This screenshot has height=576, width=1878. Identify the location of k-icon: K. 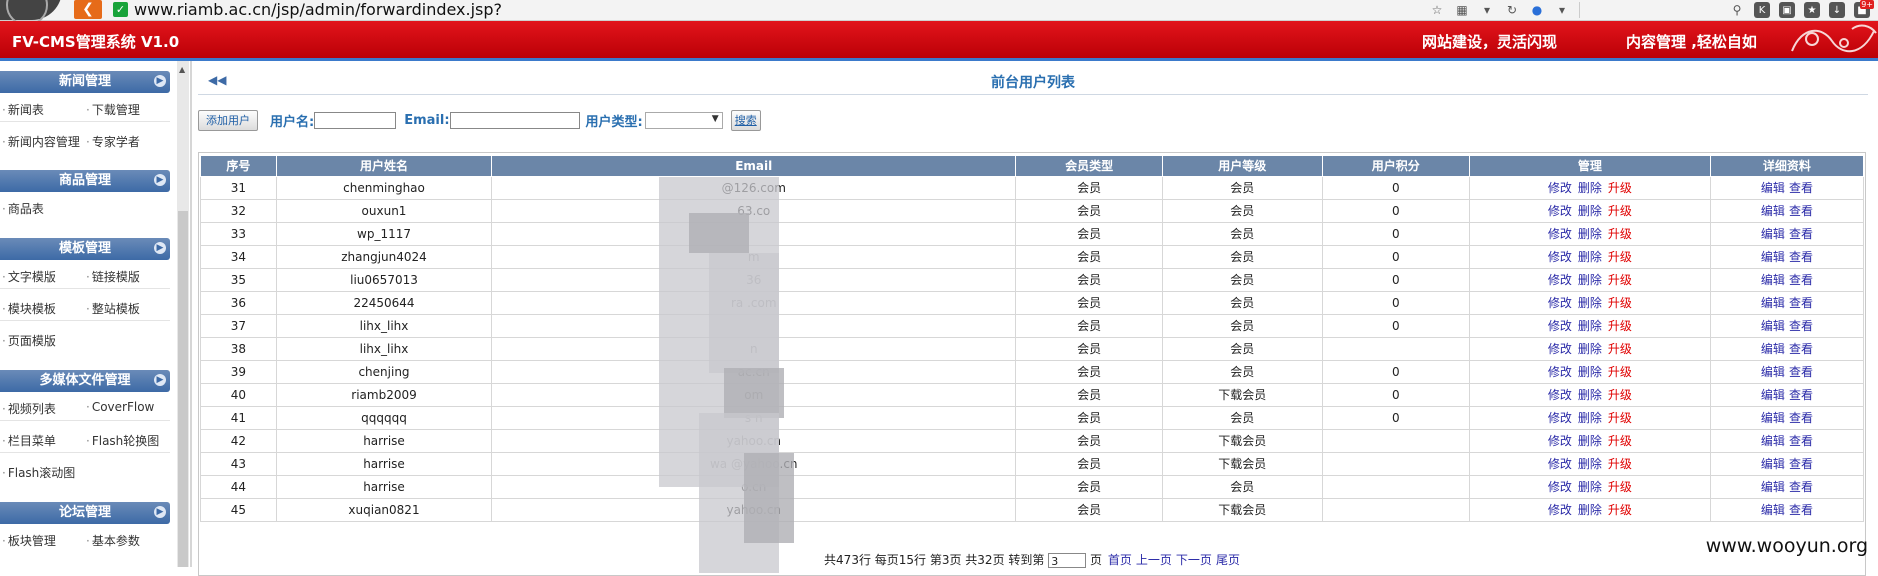
(1762, 10).